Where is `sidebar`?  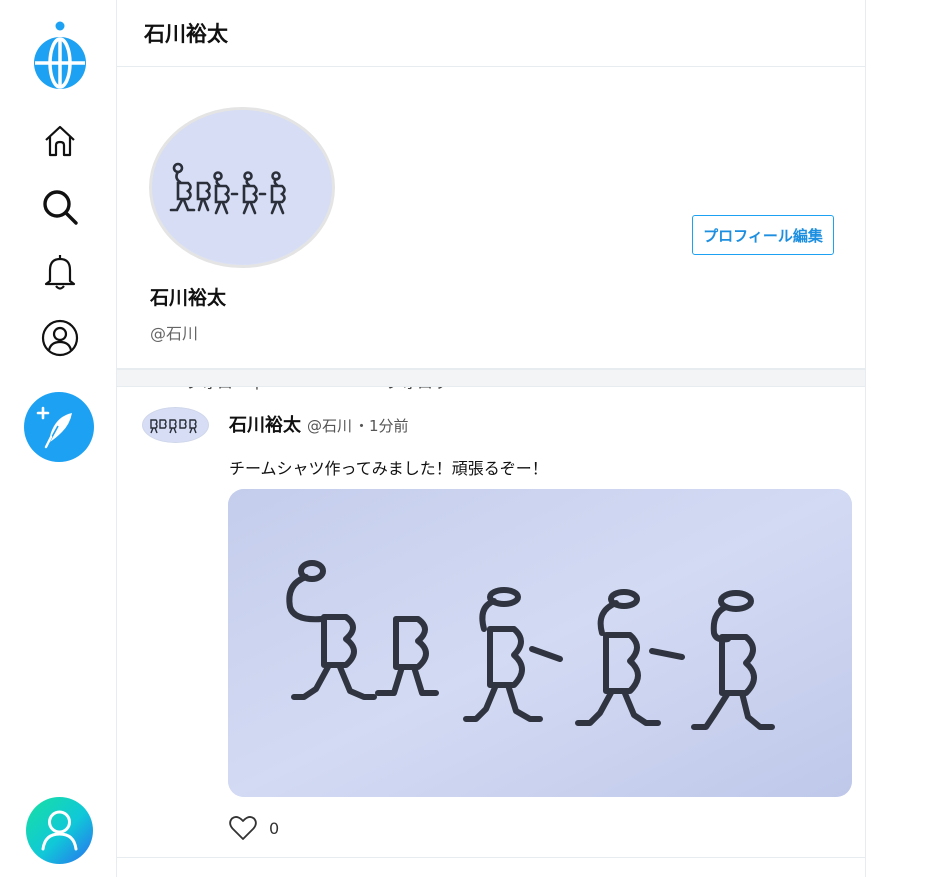
sidebar is located at coordinates (58, 438).